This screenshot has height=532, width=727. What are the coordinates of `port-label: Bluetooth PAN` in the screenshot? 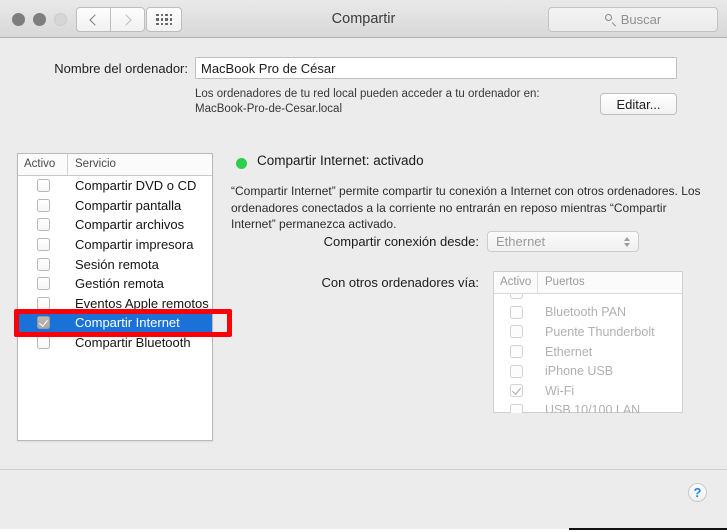 It's located at (586, 312).